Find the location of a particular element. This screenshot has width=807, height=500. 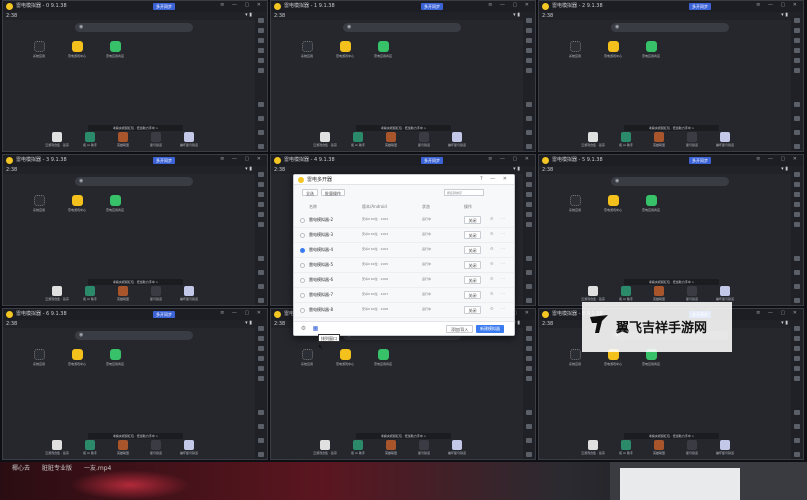

instance-row: 雷电模拟器-6 安卓9 64位 · 1006 运行中 关闭 ⚙ ⋯ is located at coordinates (404, 280).